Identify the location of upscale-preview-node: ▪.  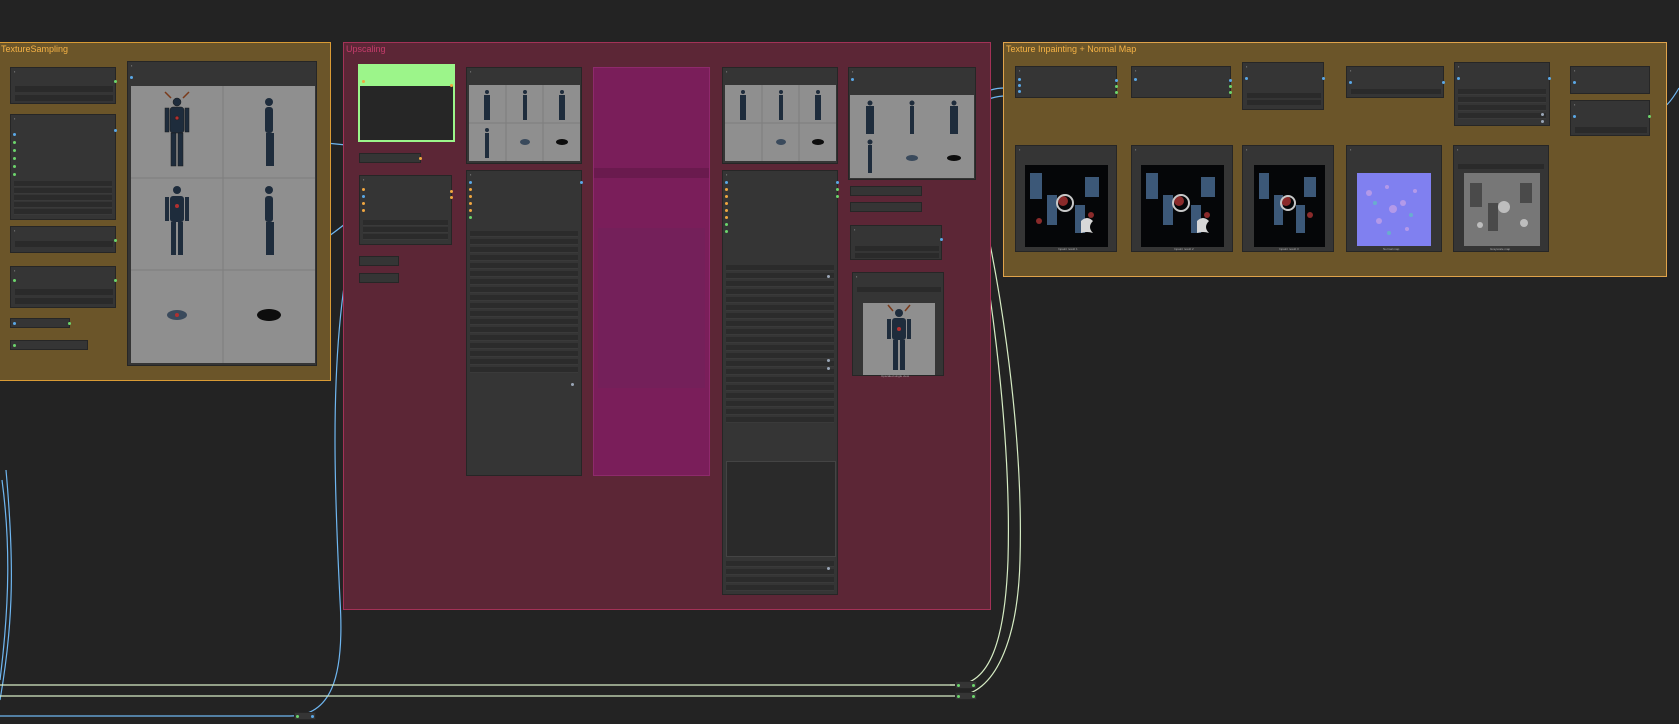
(524, 115).